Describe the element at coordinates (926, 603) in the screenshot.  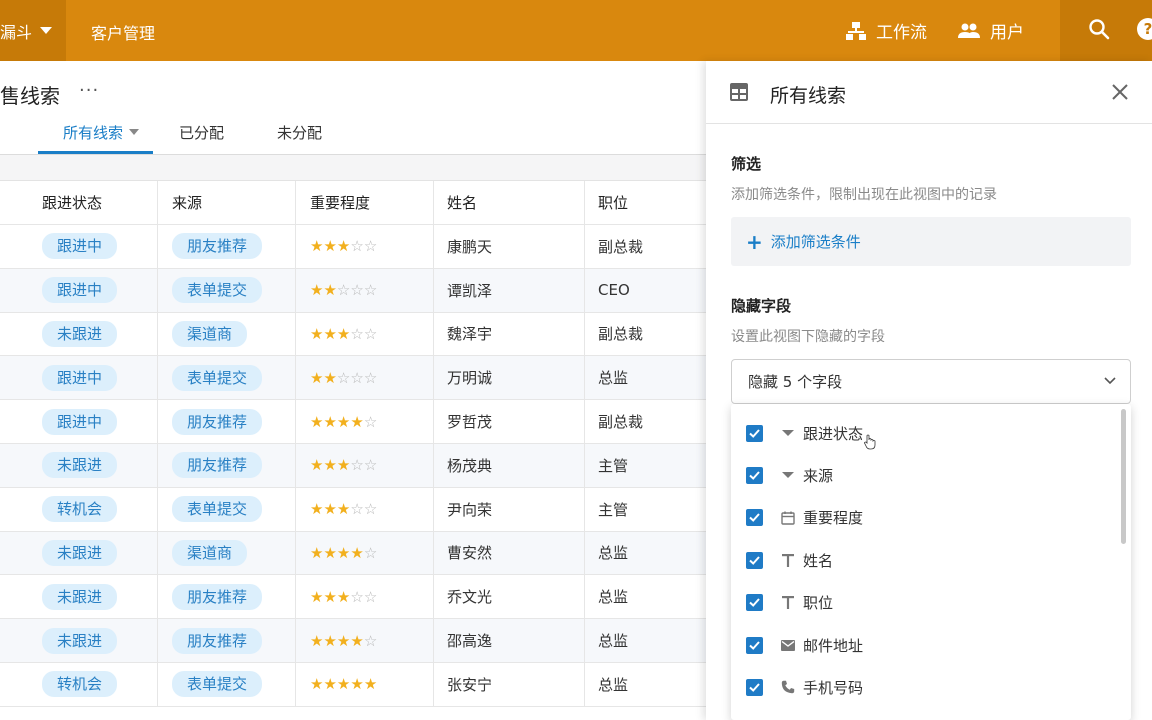
I see `field-option: 职位` at that location.